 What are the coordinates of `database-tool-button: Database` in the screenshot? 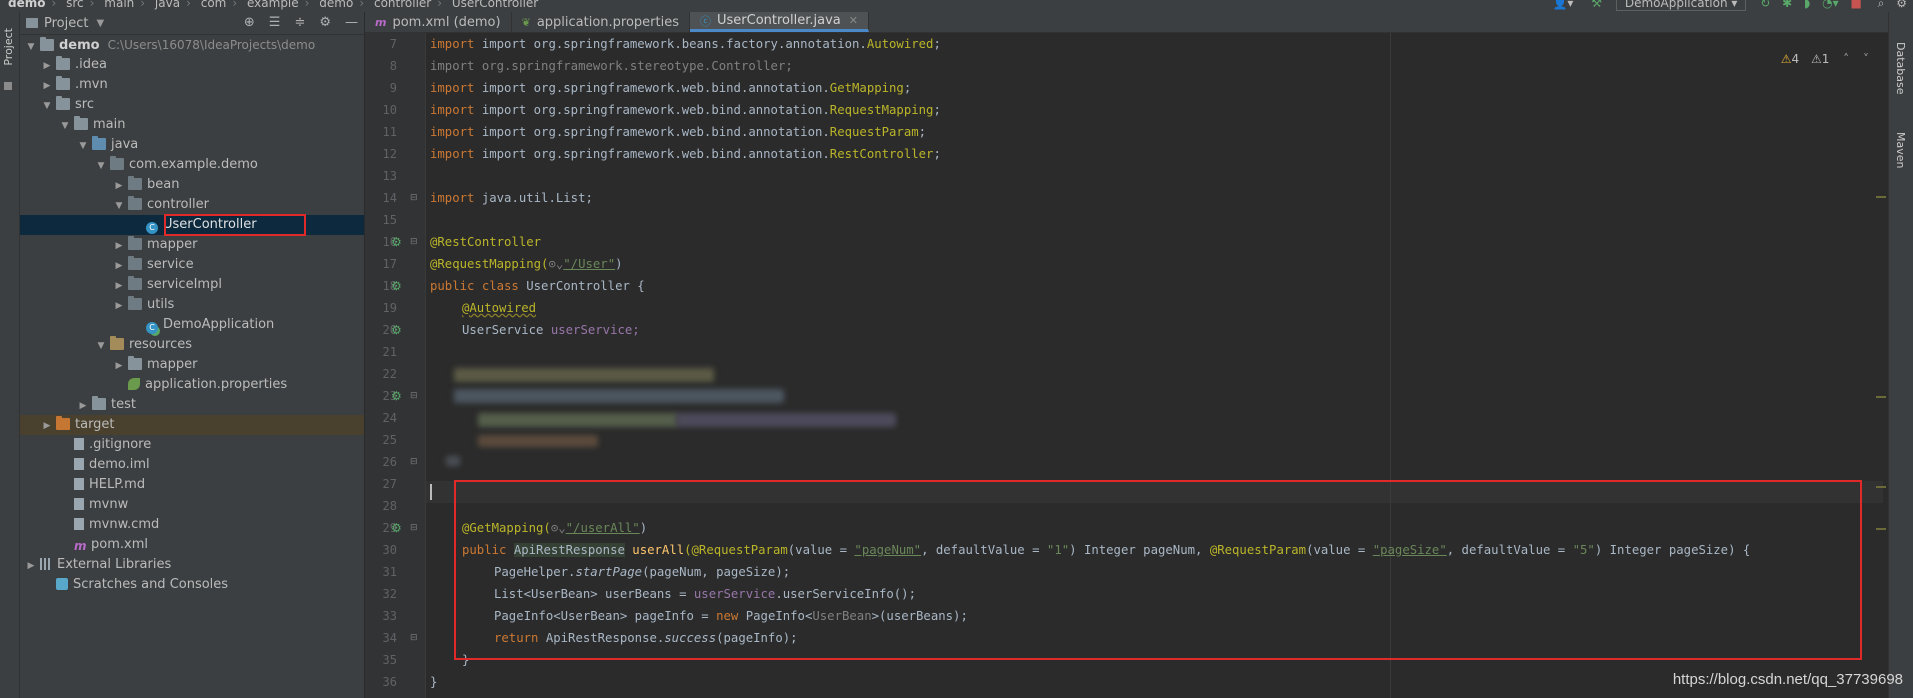 It's located at (1900, 68).